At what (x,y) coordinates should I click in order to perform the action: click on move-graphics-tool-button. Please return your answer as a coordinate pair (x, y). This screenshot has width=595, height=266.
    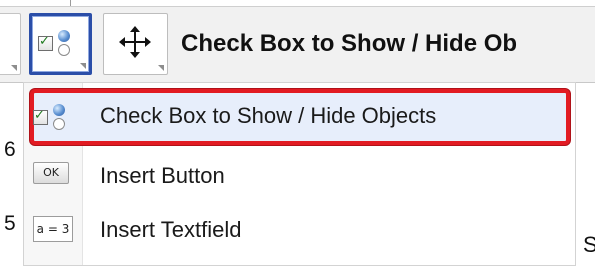
    Looking at the image, I should click on (135, 44).